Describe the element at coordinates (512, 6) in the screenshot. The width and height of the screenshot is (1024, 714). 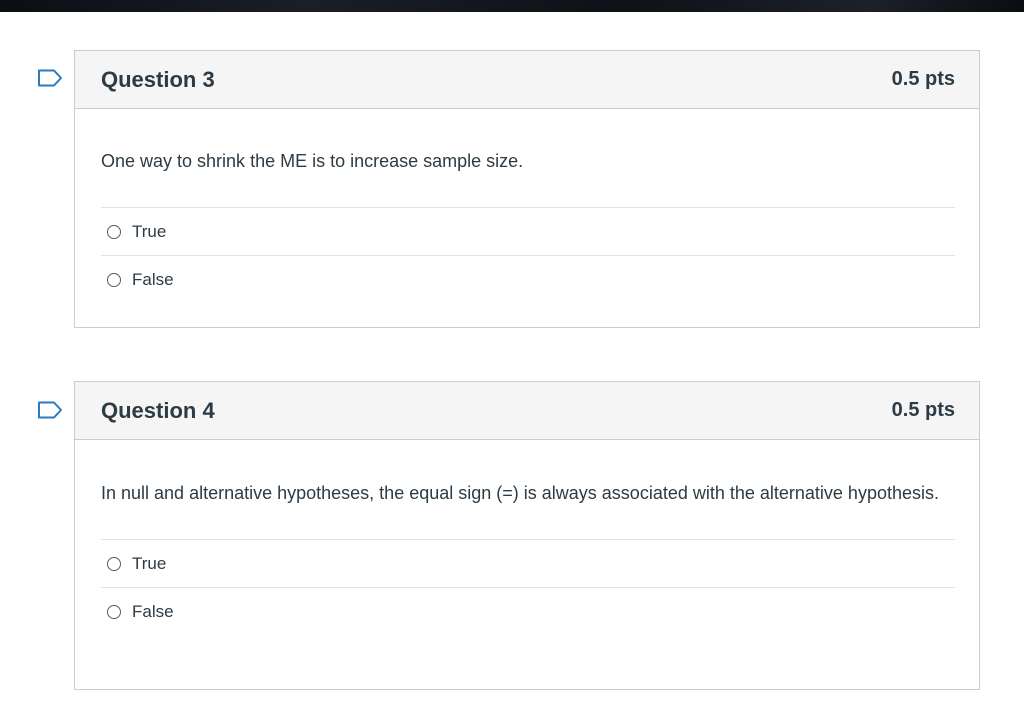
I see `browser-top-strip` at that location.